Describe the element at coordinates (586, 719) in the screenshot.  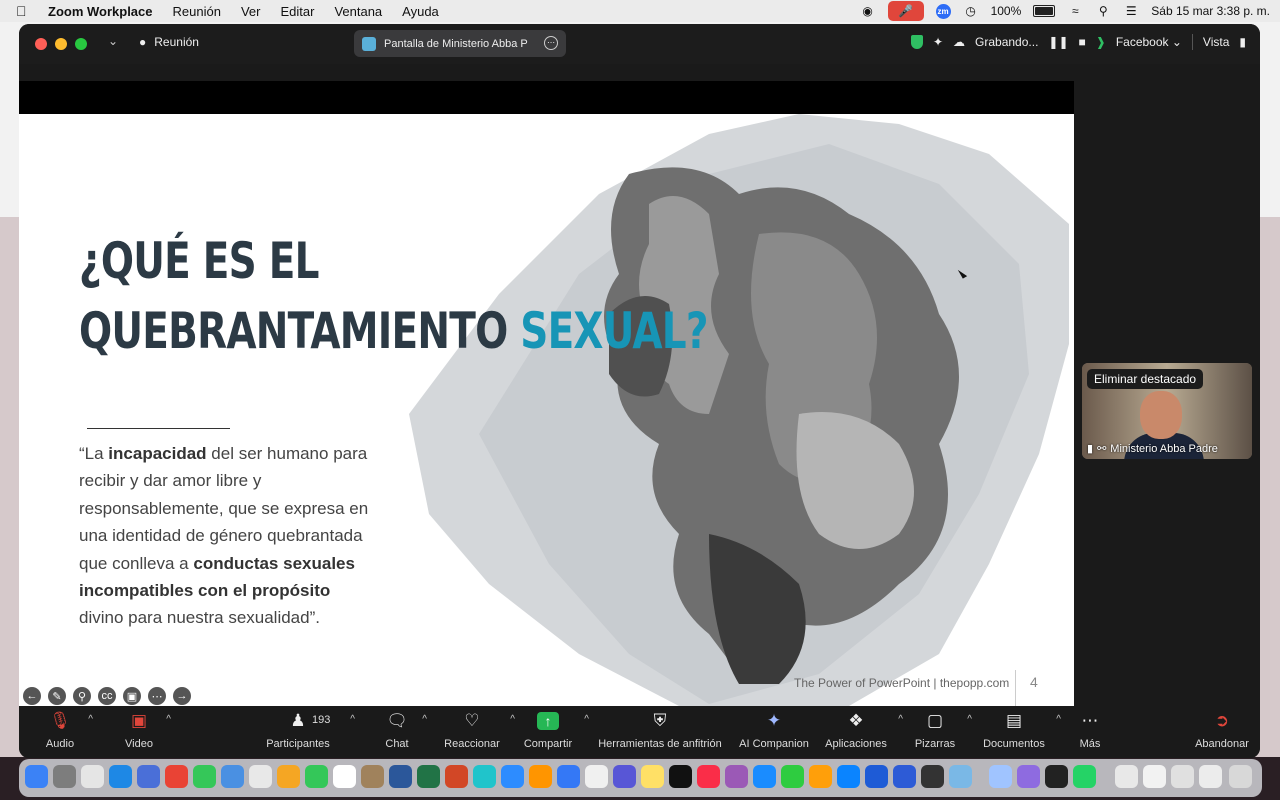
I see `share-caret: ^` at that location.